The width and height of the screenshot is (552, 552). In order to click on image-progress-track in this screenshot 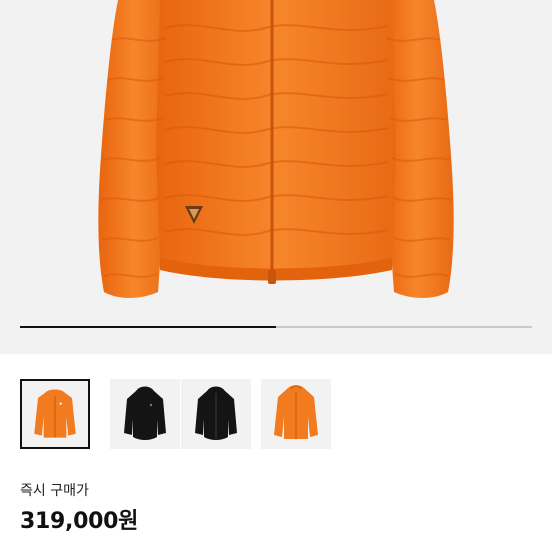, I will do `click(276, 327)`.